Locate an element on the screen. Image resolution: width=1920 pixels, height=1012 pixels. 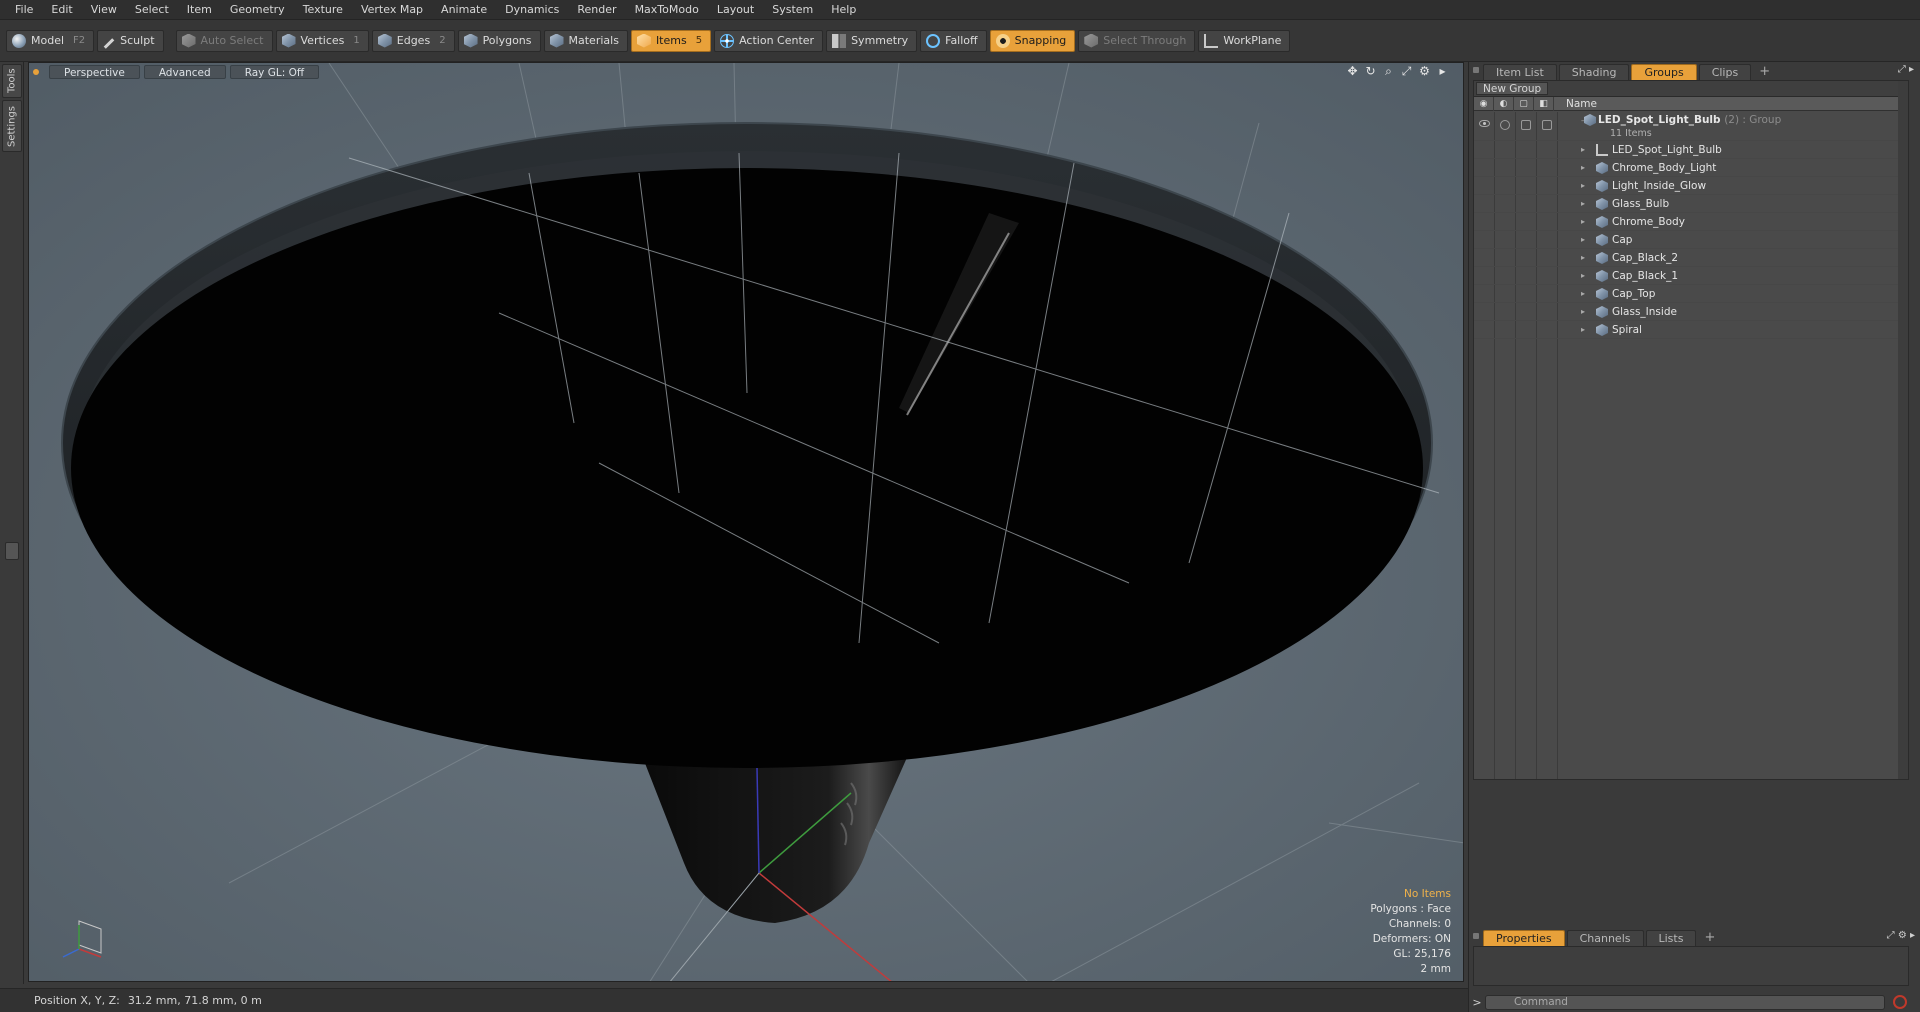
tab-shading: Shading is located at coordinates (1594, 72).